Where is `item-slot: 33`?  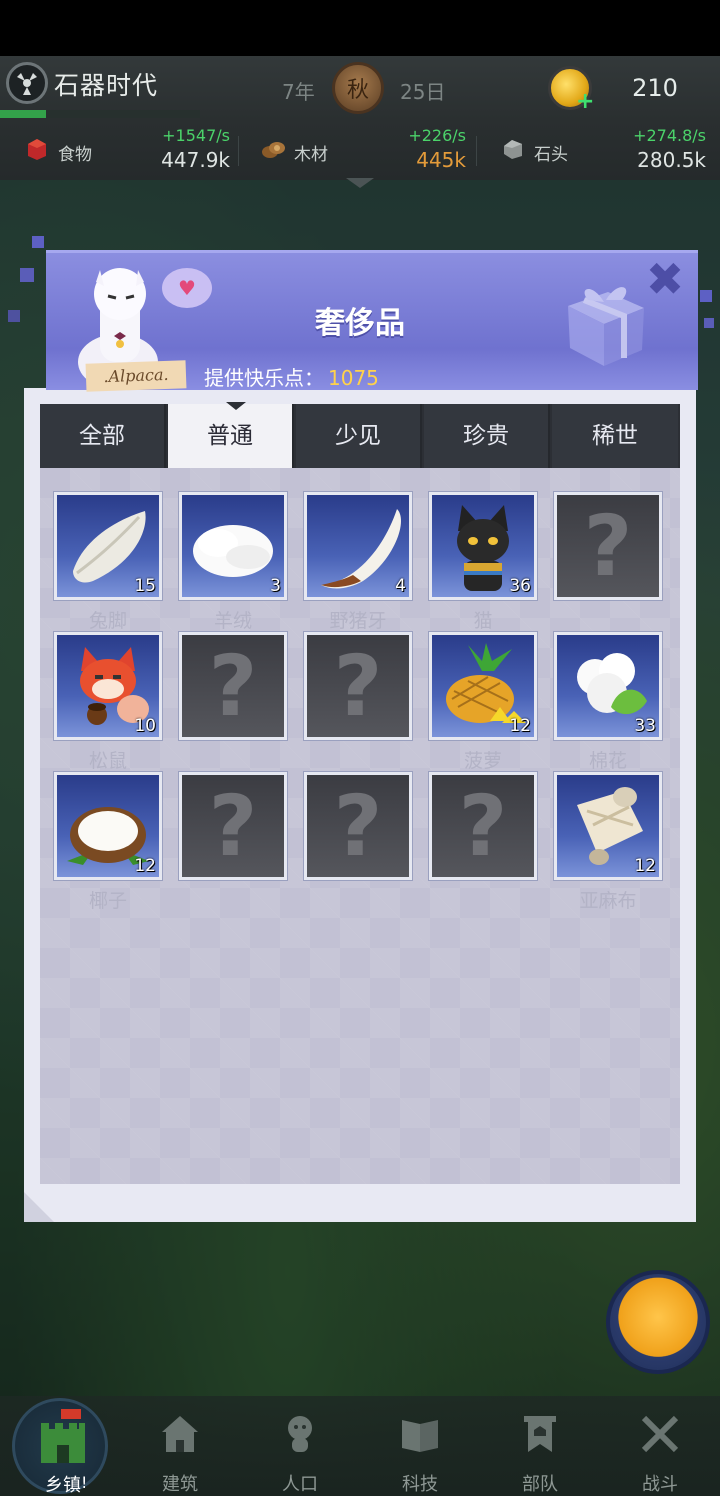
item-slot: 33 is located at coordinates (608, 686).